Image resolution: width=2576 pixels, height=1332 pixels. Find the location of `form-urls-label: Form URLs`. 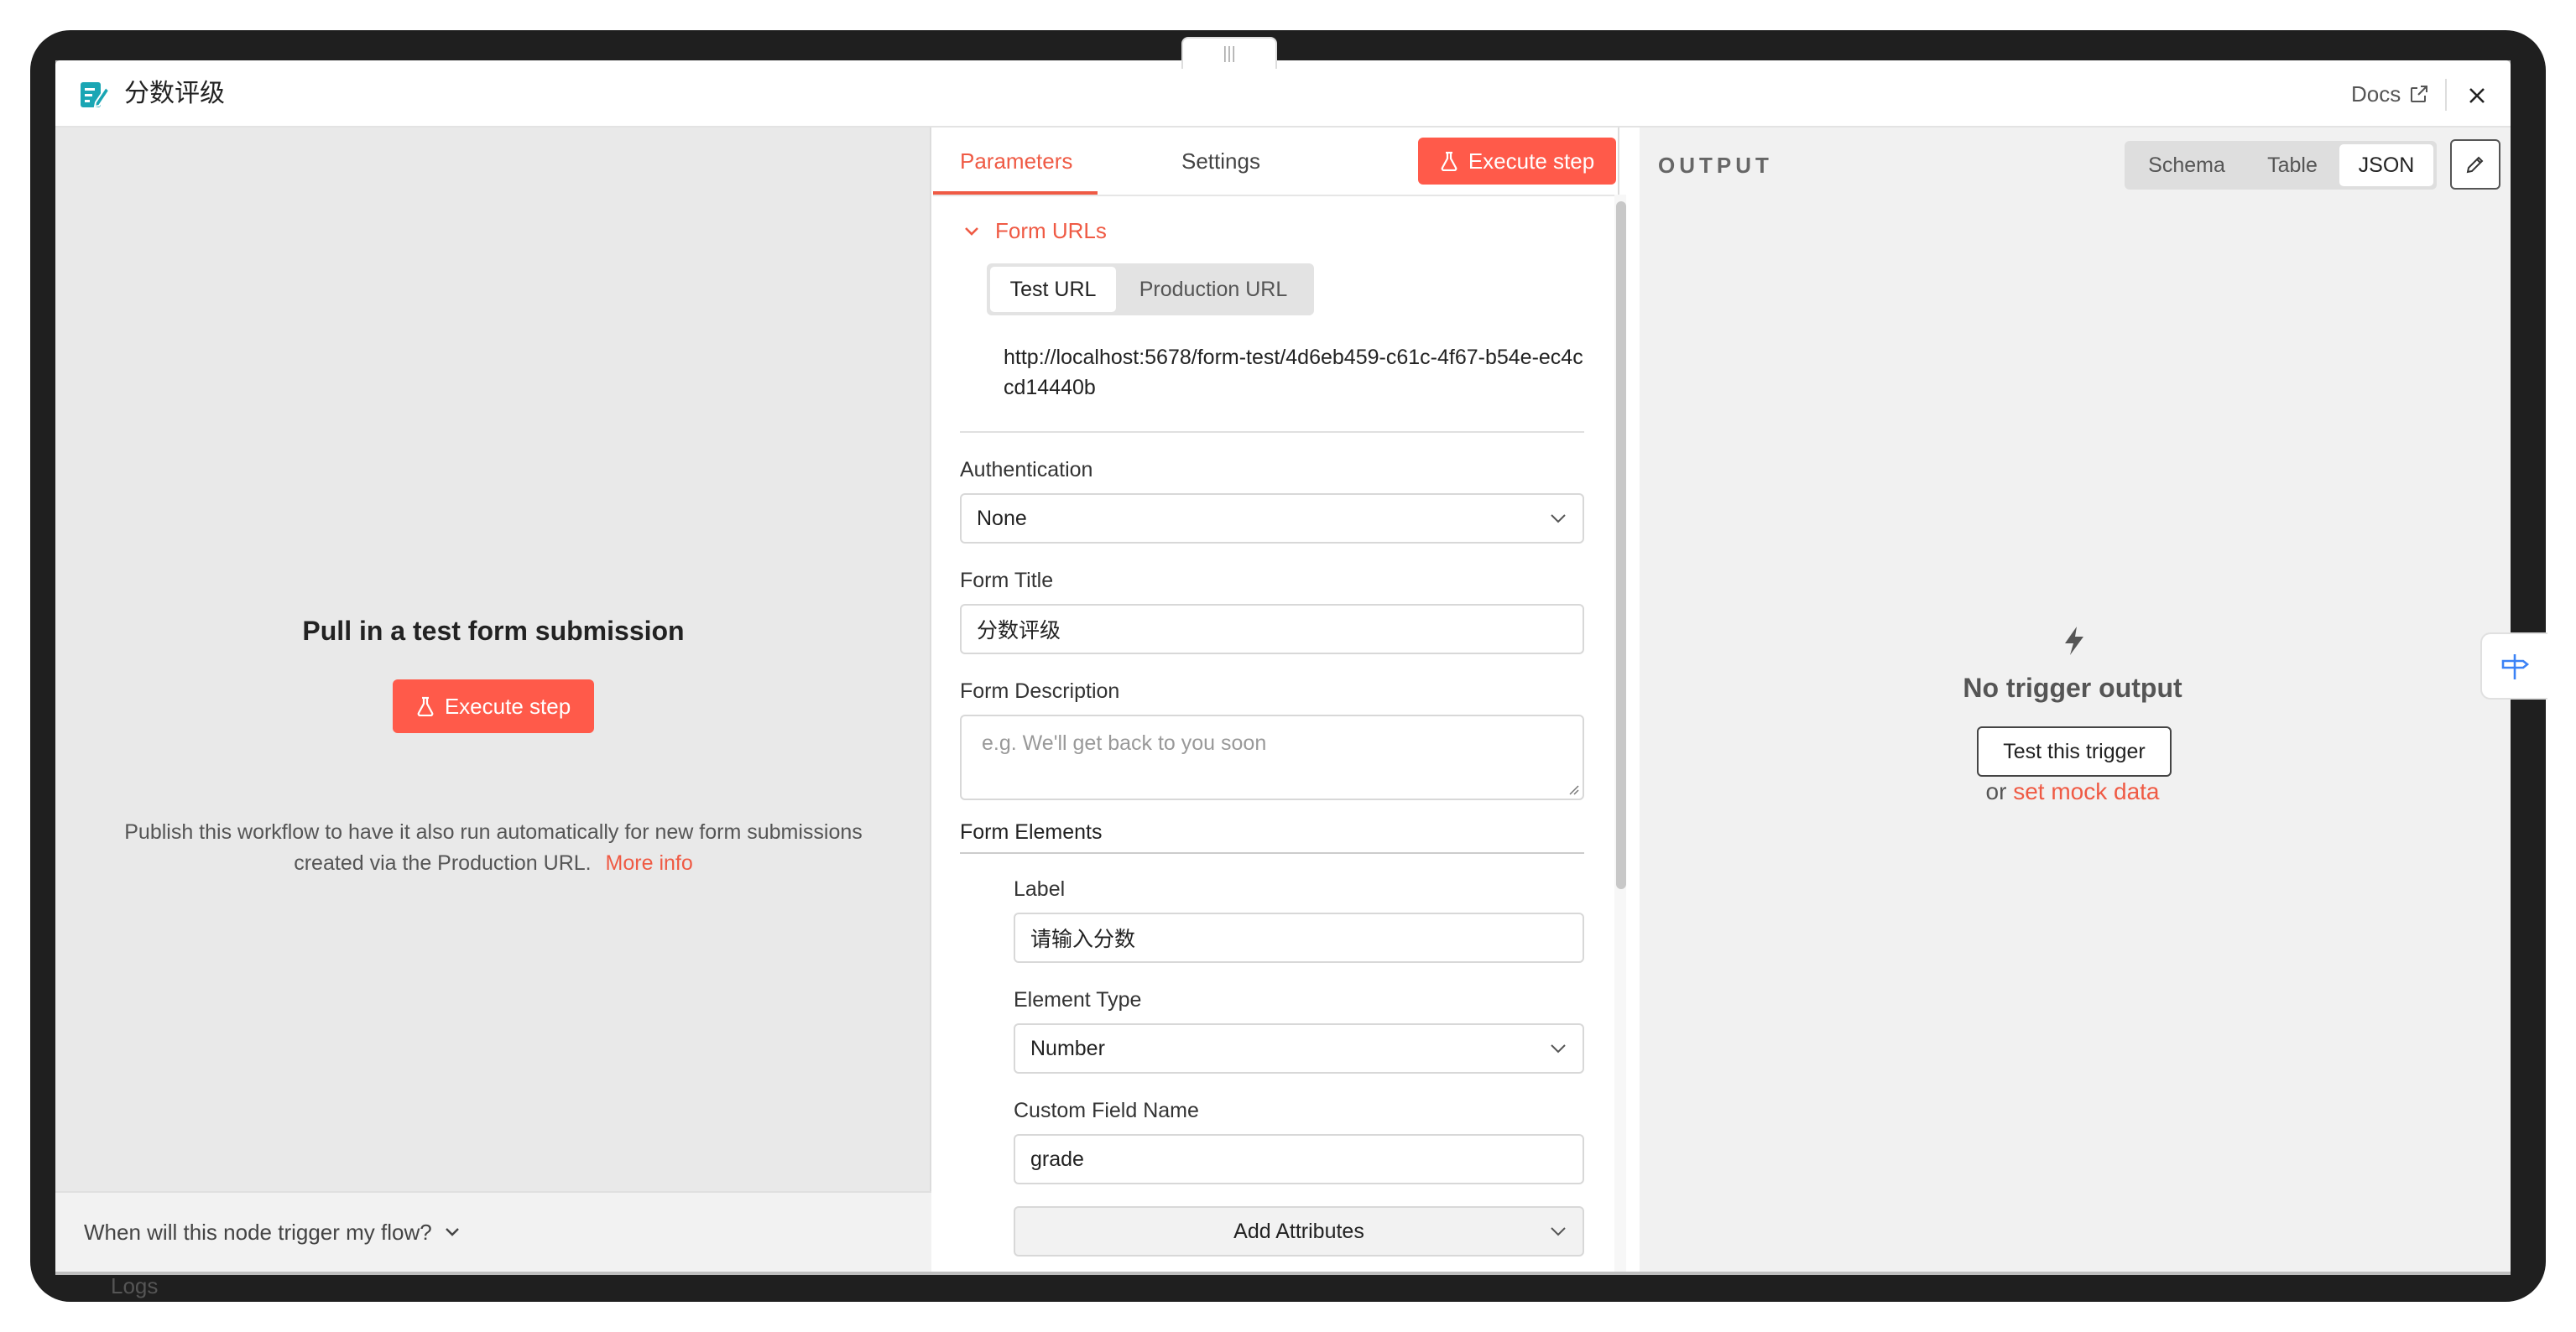

form-urls-label: Form URLs is located at coordinates (1051, 230).